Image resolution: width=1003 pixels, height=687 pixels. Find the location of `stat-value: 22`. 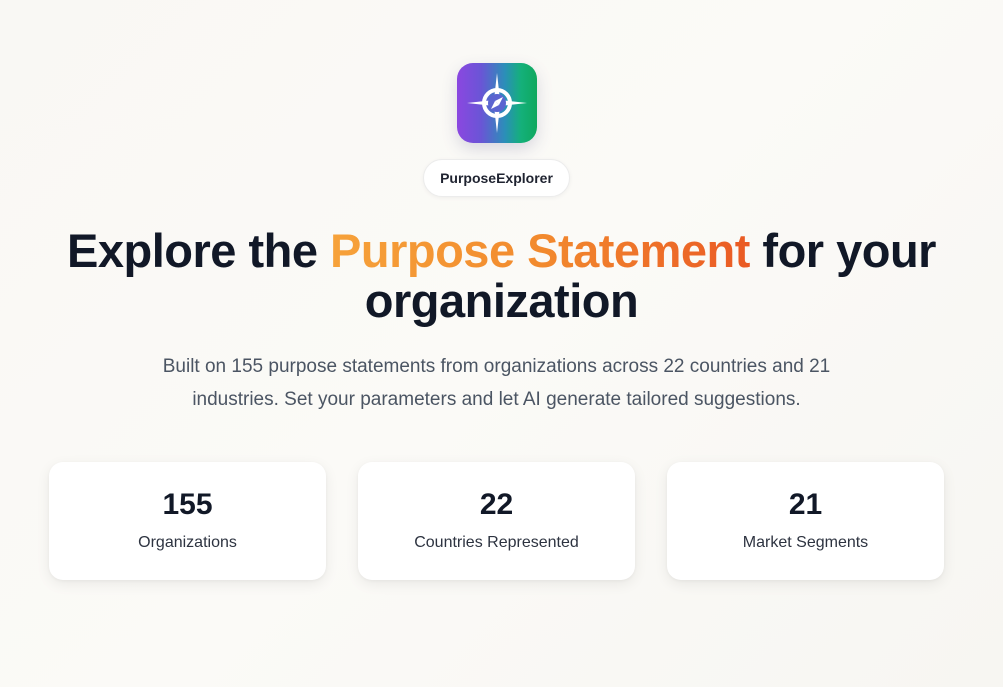

stat-value: 22 is located at coordinates (496, 504).